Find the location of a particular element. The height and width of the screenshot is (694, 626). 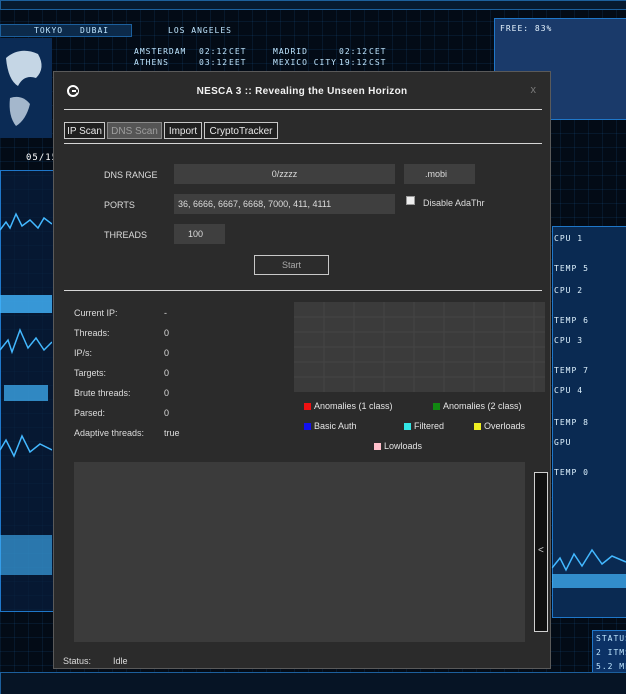

ports-input: 36, 6666, 6667, 6668, 7000, 411, 4111 is located at coordinates (284, 204).